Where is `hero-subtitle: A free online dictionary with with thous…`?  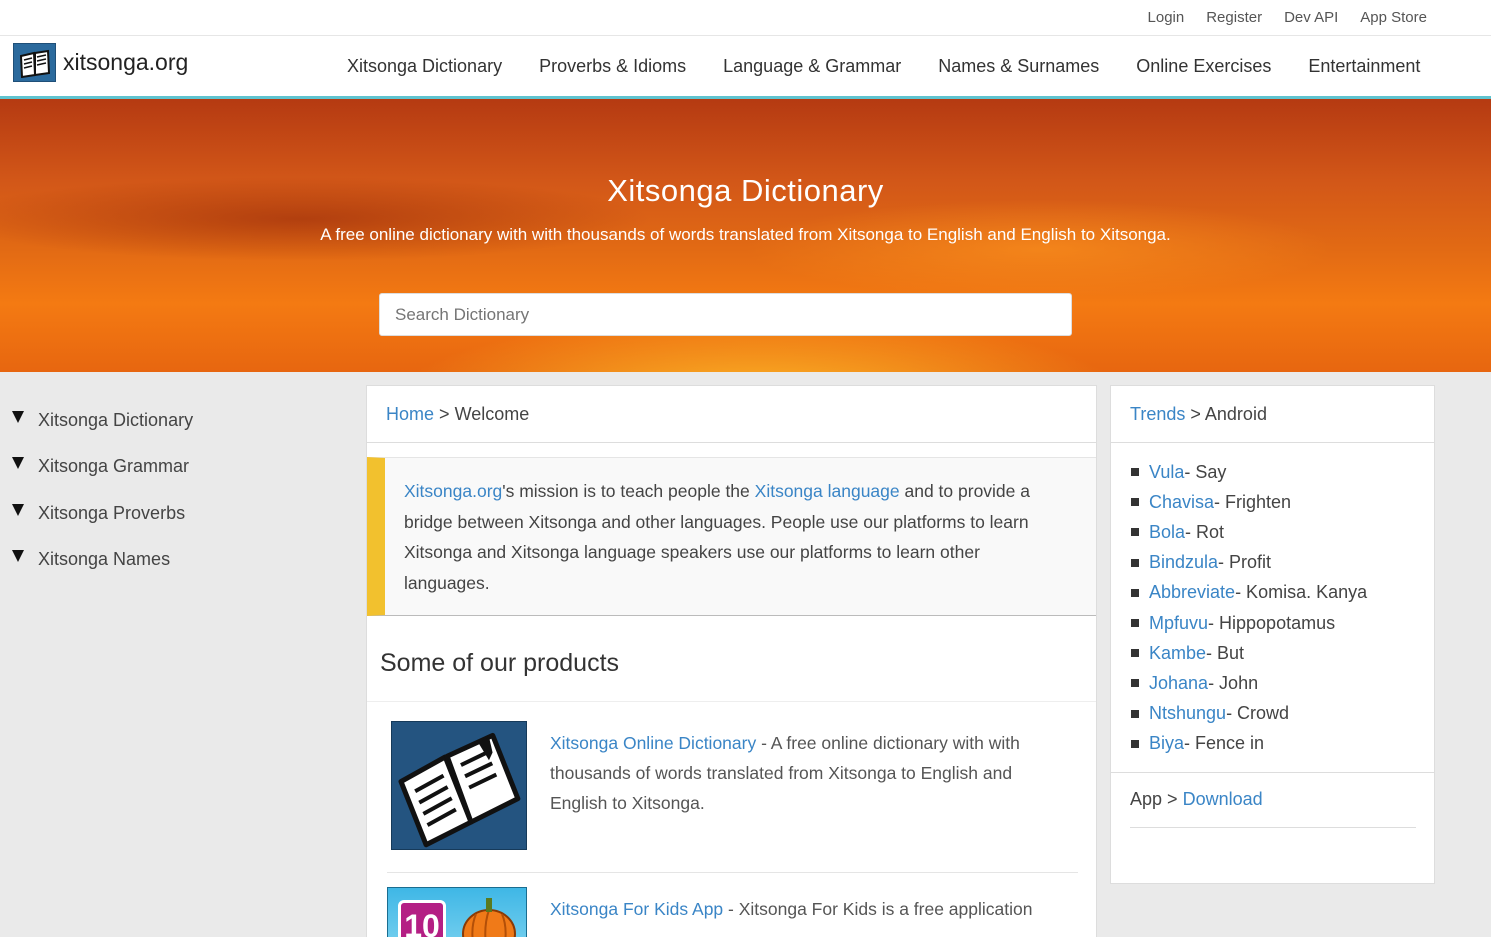
hero-subtitle: A free online dictionary with with thous… is located at coordinates (745, 234).